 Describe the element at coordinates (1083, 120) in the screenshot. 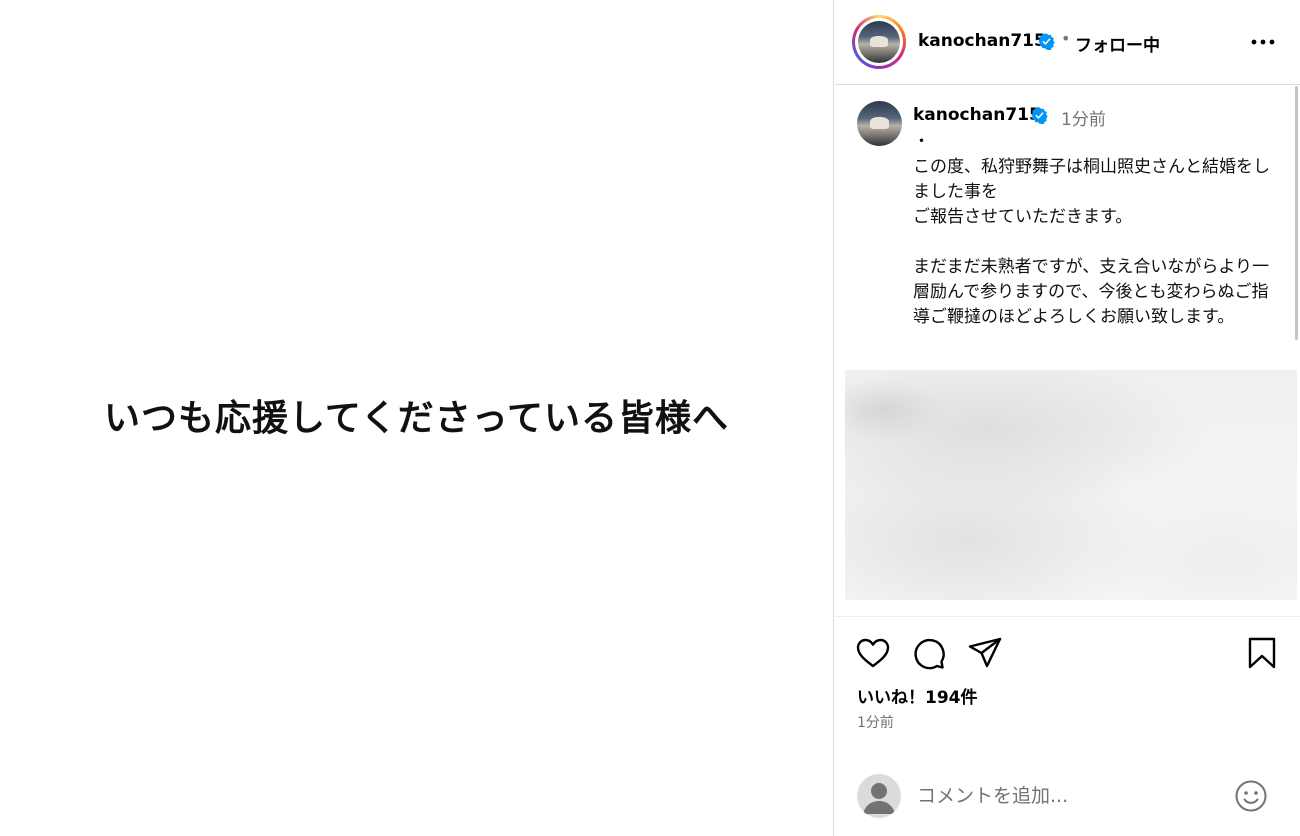

I see `caption-time: 1分前` at that location.